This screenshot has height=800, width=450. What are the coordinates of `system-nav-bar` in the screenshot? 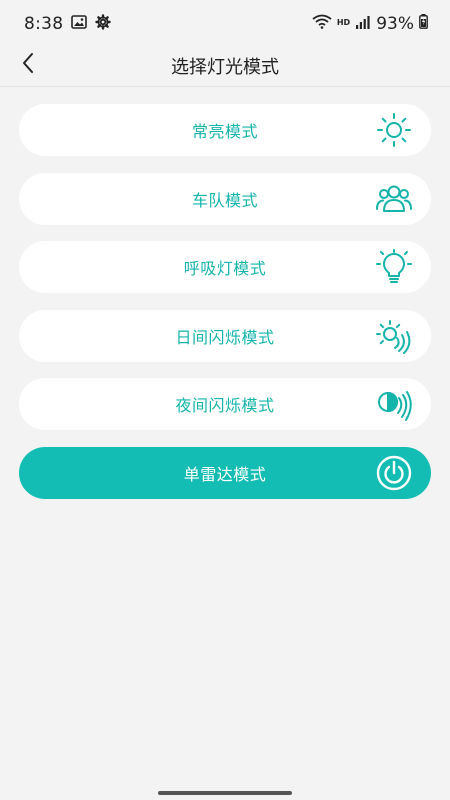 It's located at (225, 792).